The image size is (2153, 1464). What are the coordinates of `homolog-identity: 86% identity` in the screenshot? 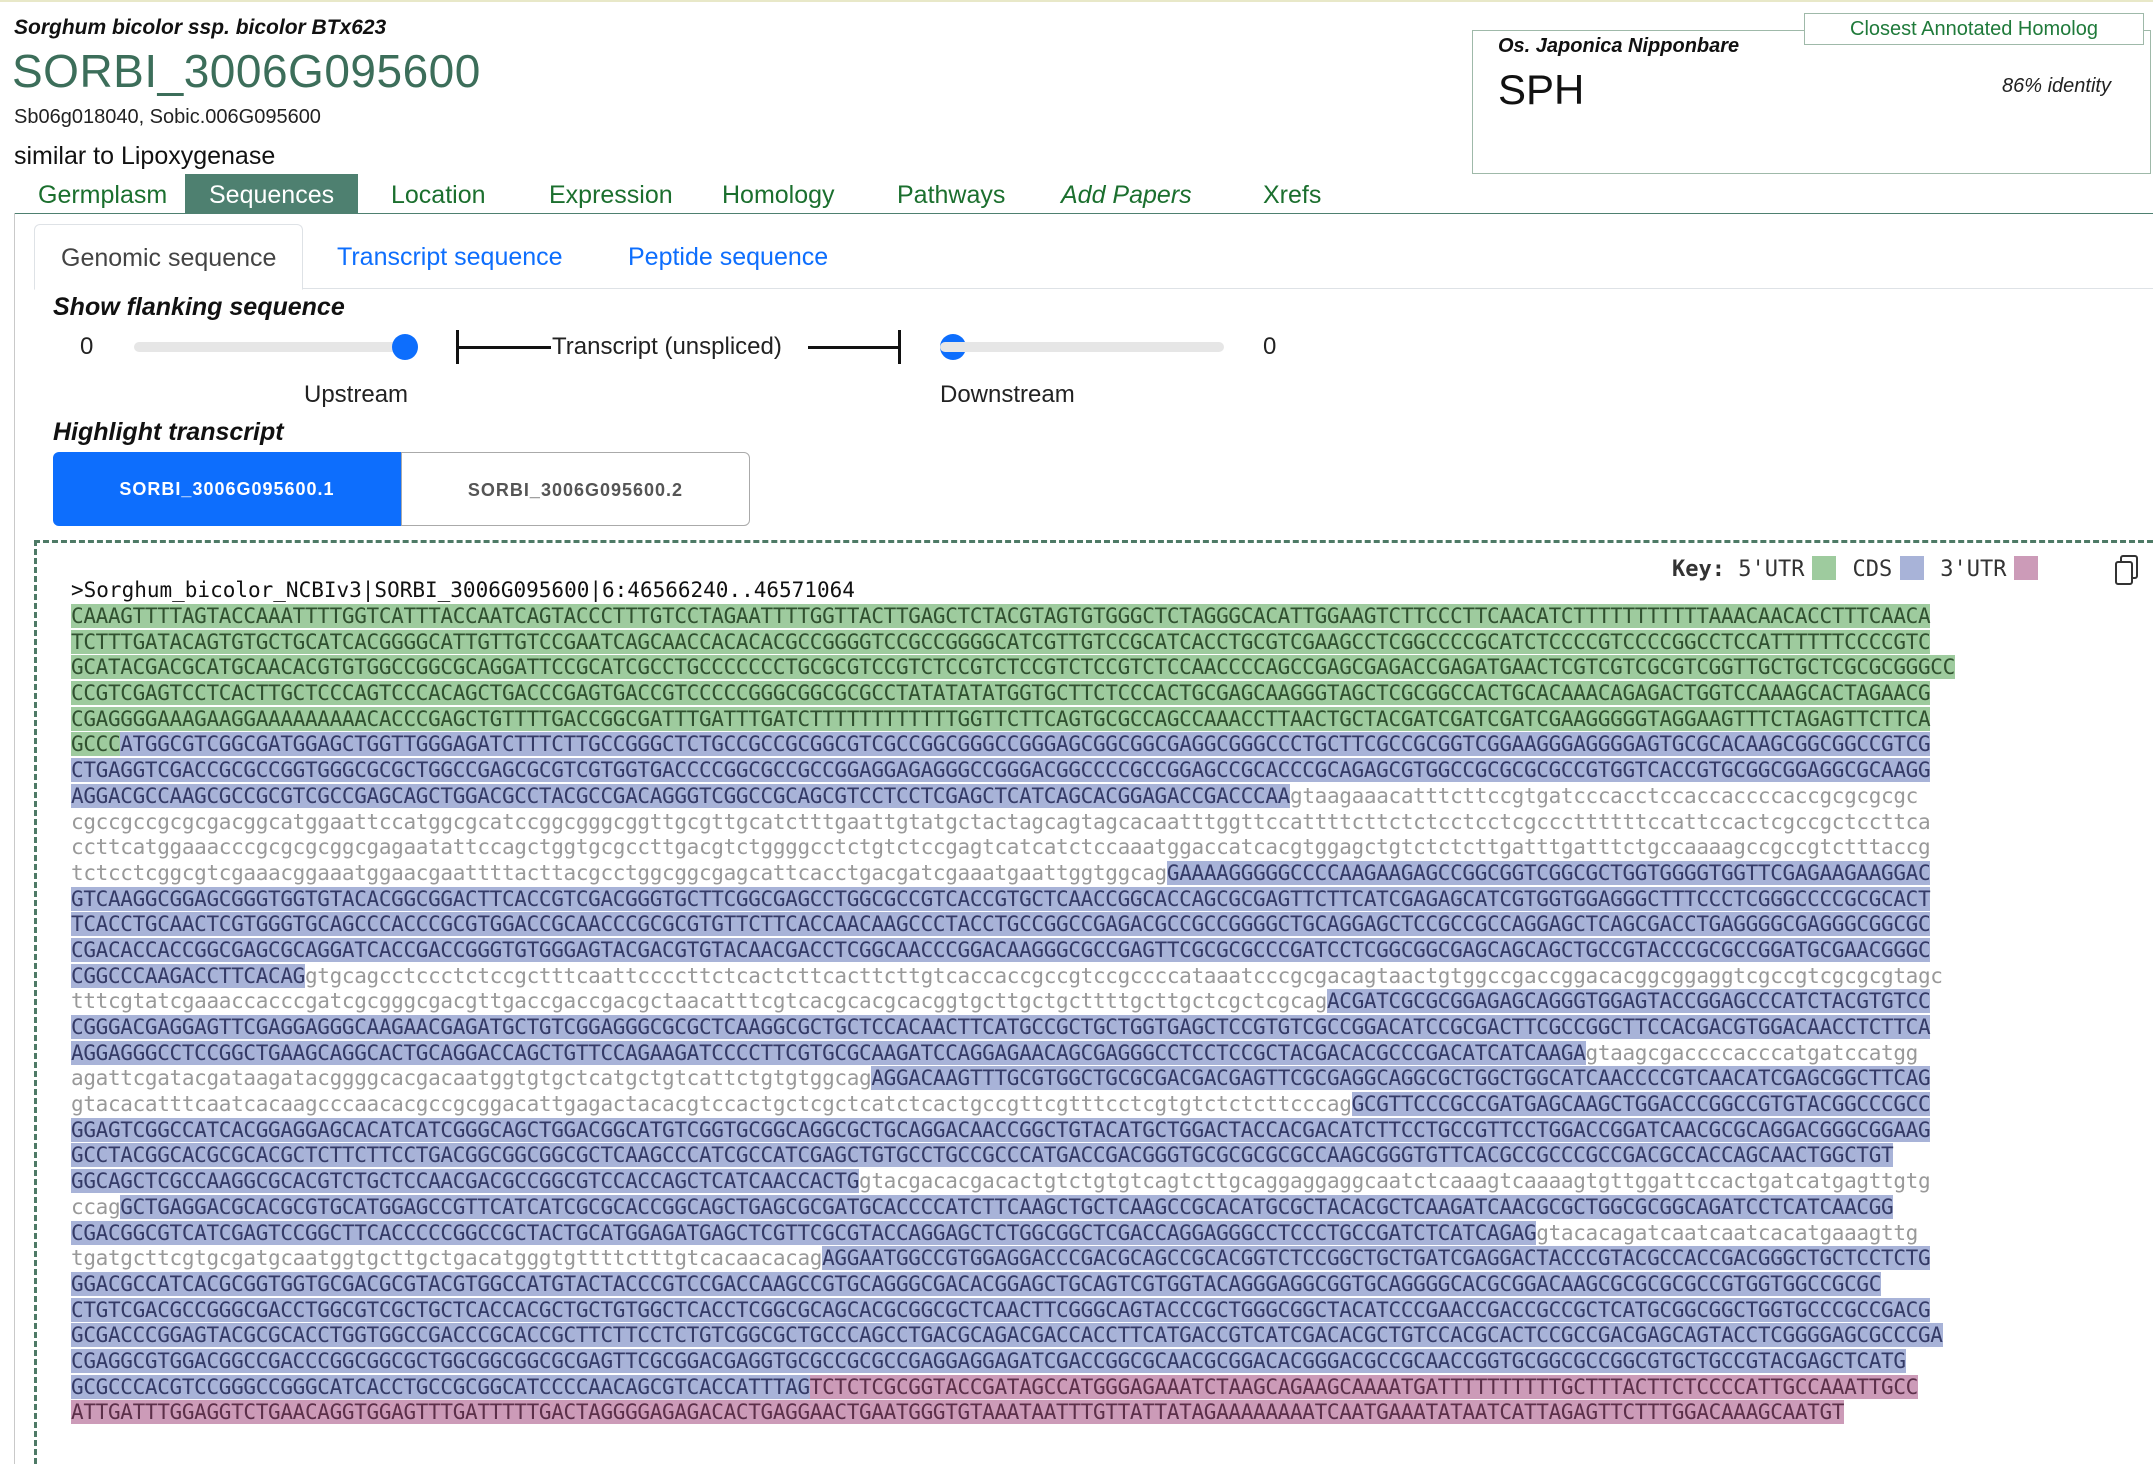 It's located at (2056, 86).